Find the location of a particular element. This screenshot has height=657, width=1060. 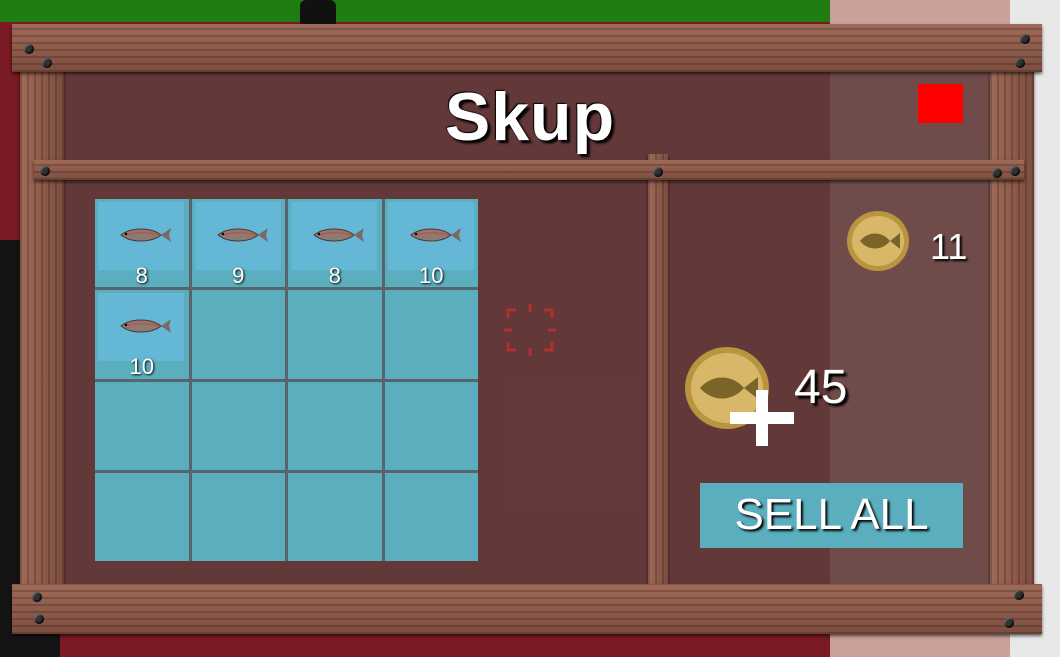

slot-count: 9 is located at coordinates (238, 275).